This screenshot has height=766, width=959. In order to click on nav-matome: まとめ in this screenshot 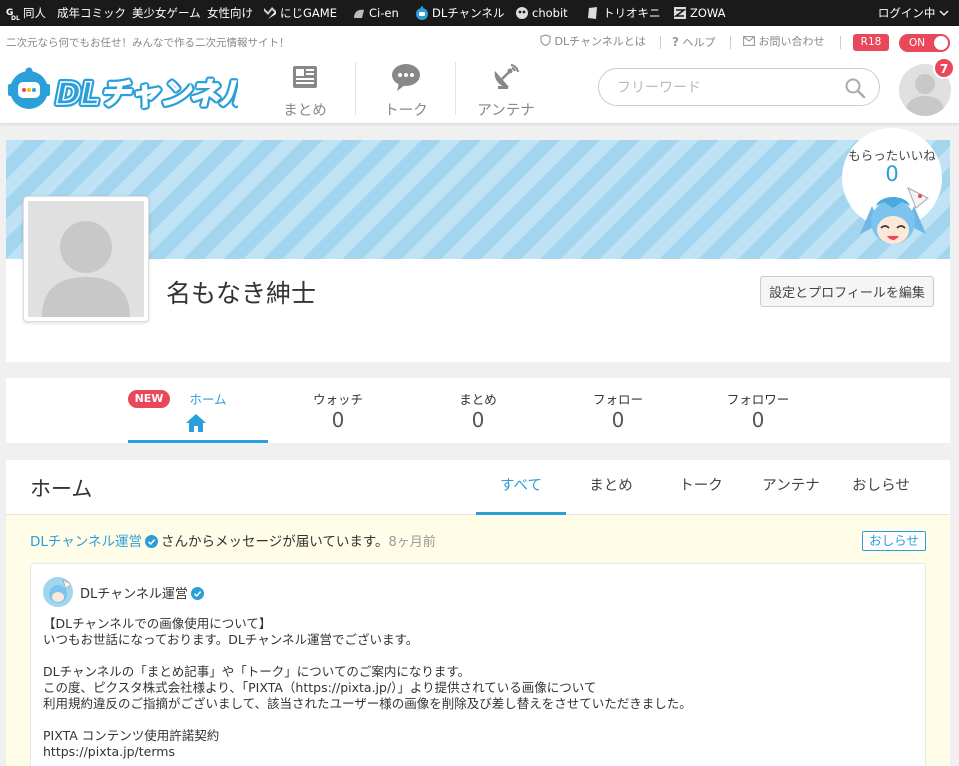, I will do `click(305, 90)`.